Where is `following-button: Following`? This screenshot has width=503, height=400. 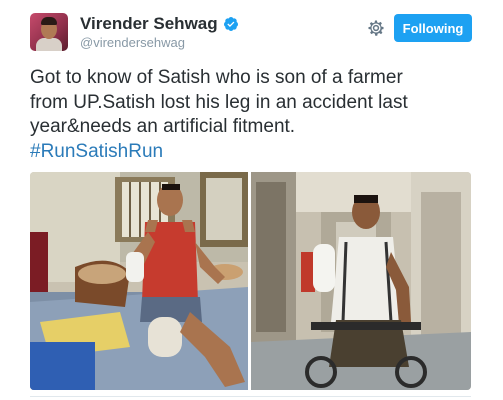
following-button: Following is located at coordinates (433, 28).